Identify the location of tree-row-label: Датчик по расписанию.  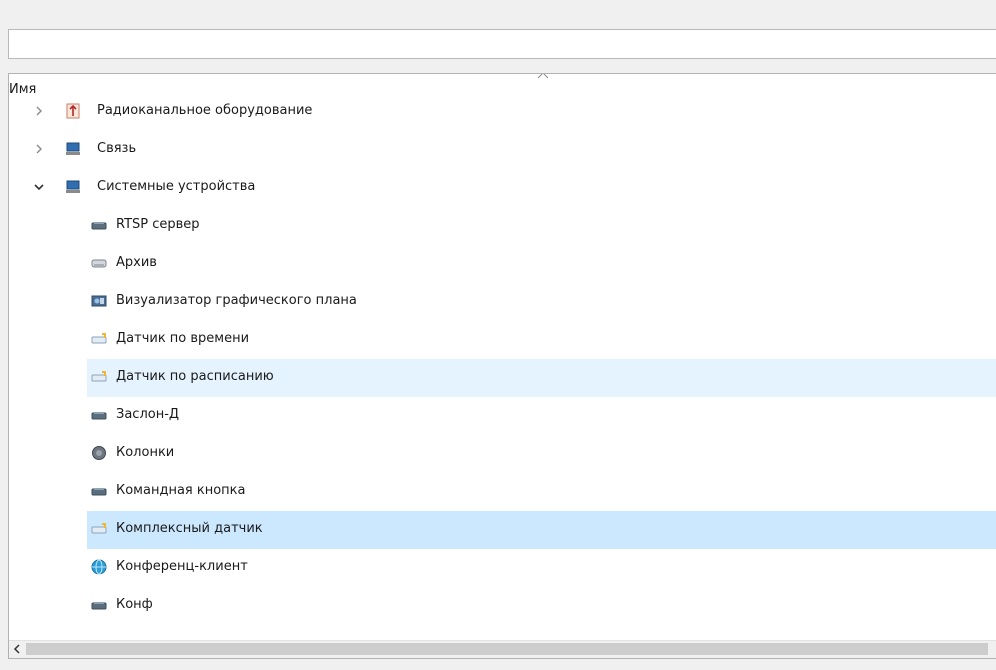
(195, 376).